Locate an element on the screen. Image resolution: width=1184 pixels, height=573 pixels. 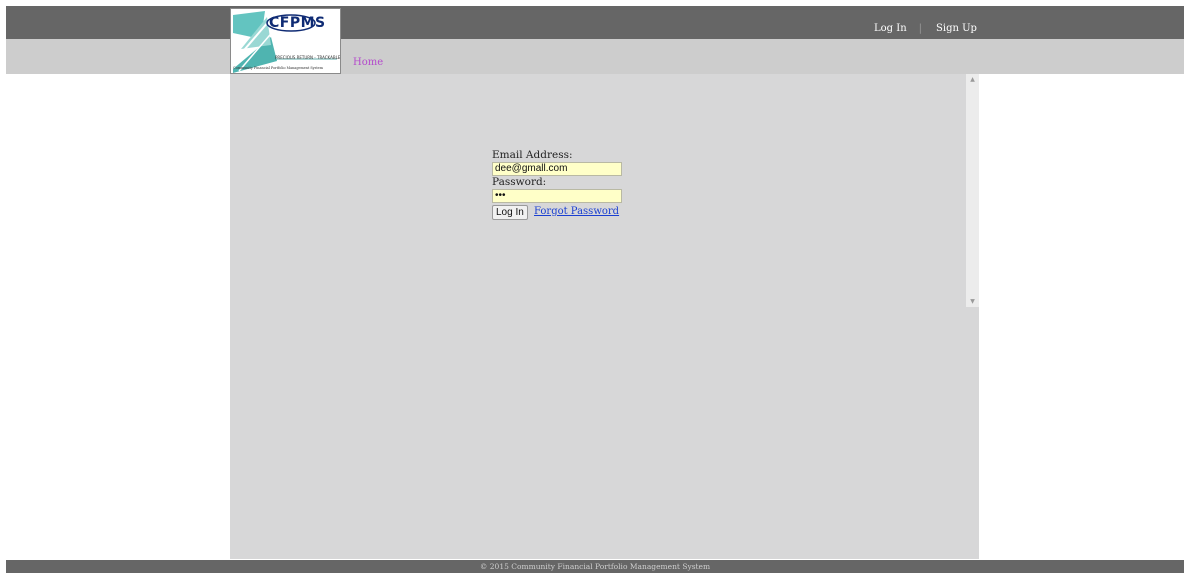
auth-links: Log In | Sign Up is located at coordinates (925, 28).